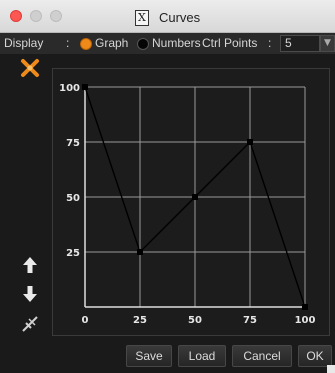 The image size is (335, 373). What do you see at coordinates (73, 143) in the screenshot?
I see `y-tick-label: 75` at bounding box center [73, 143].